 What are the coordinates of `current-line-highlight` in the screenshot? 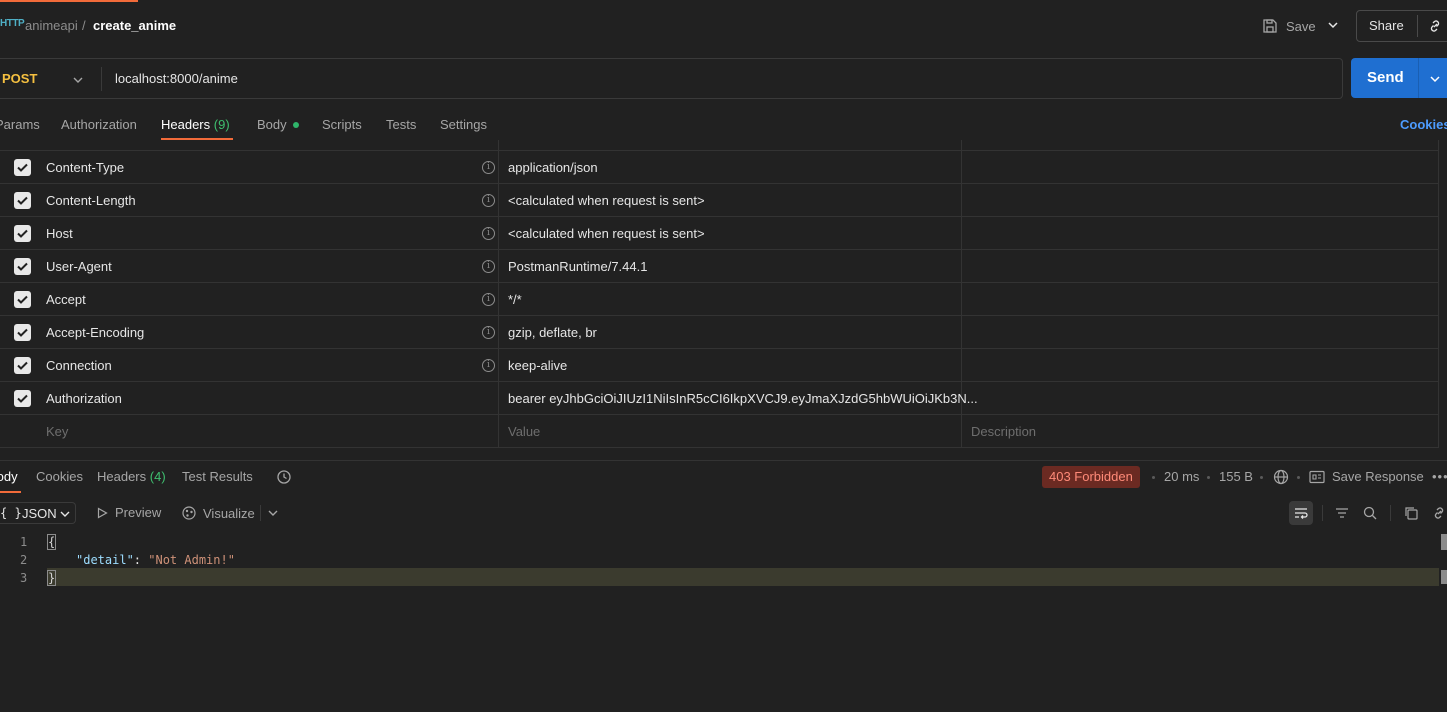 It's located at (743, 577).